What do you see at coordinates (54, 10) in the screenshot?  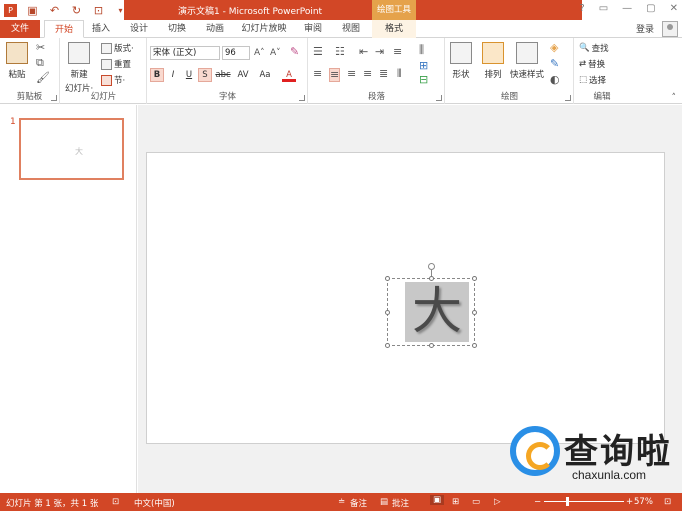 I see `undo-icon: ↶` at bounding box center [54, 10].